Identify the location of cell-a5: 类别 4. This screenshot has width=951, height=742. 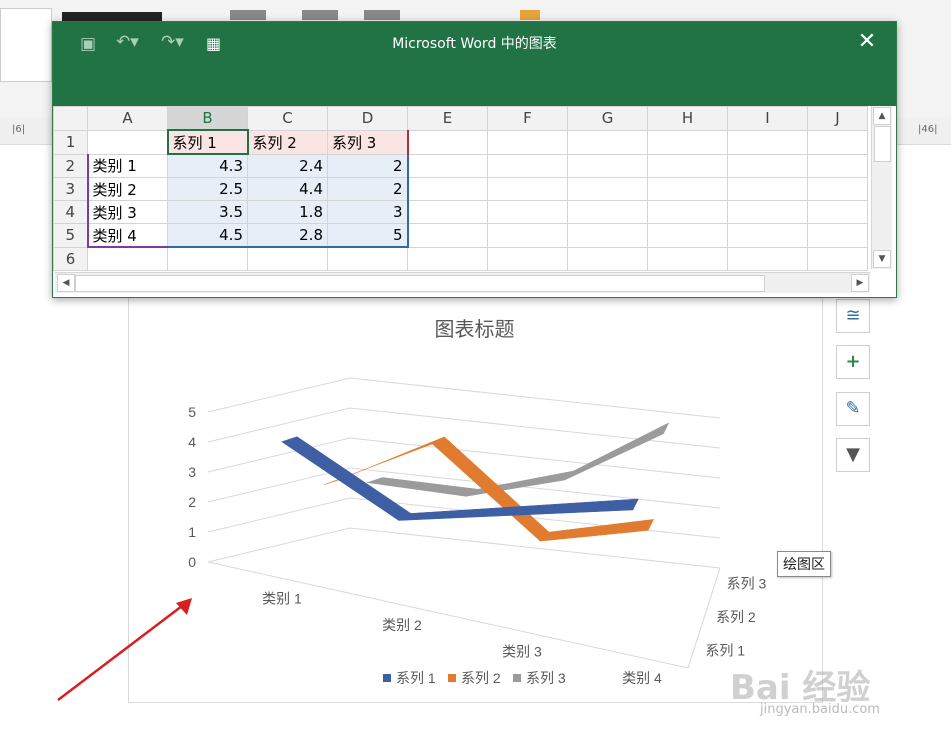
(127, 235).